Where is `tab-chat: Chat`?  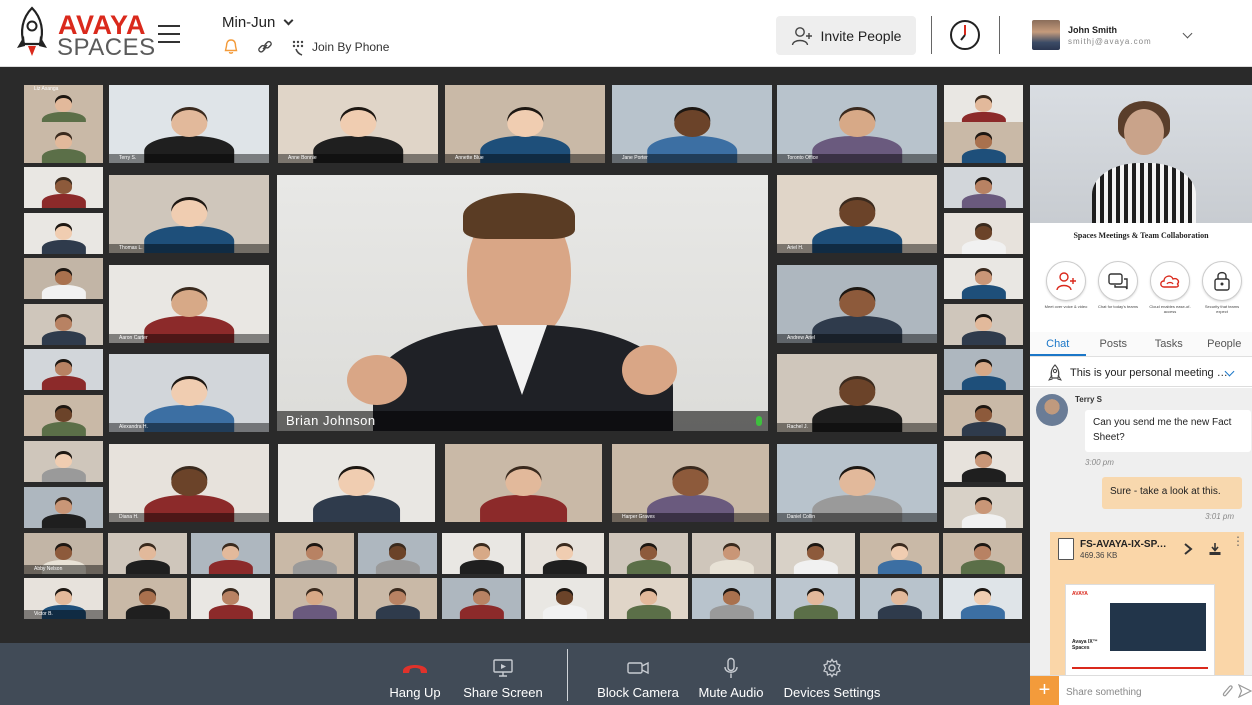 tab-chat: Chat is located at coordinates (1058, 344).